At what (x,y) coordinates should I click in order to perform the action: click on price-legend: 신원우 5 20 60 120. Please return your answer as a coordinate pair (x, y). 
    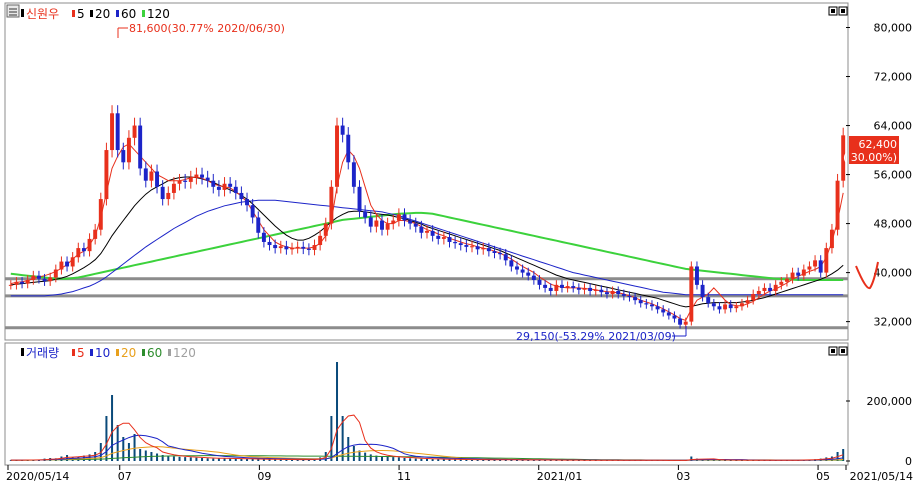
    Looking at the image, I should click on (95, 14).